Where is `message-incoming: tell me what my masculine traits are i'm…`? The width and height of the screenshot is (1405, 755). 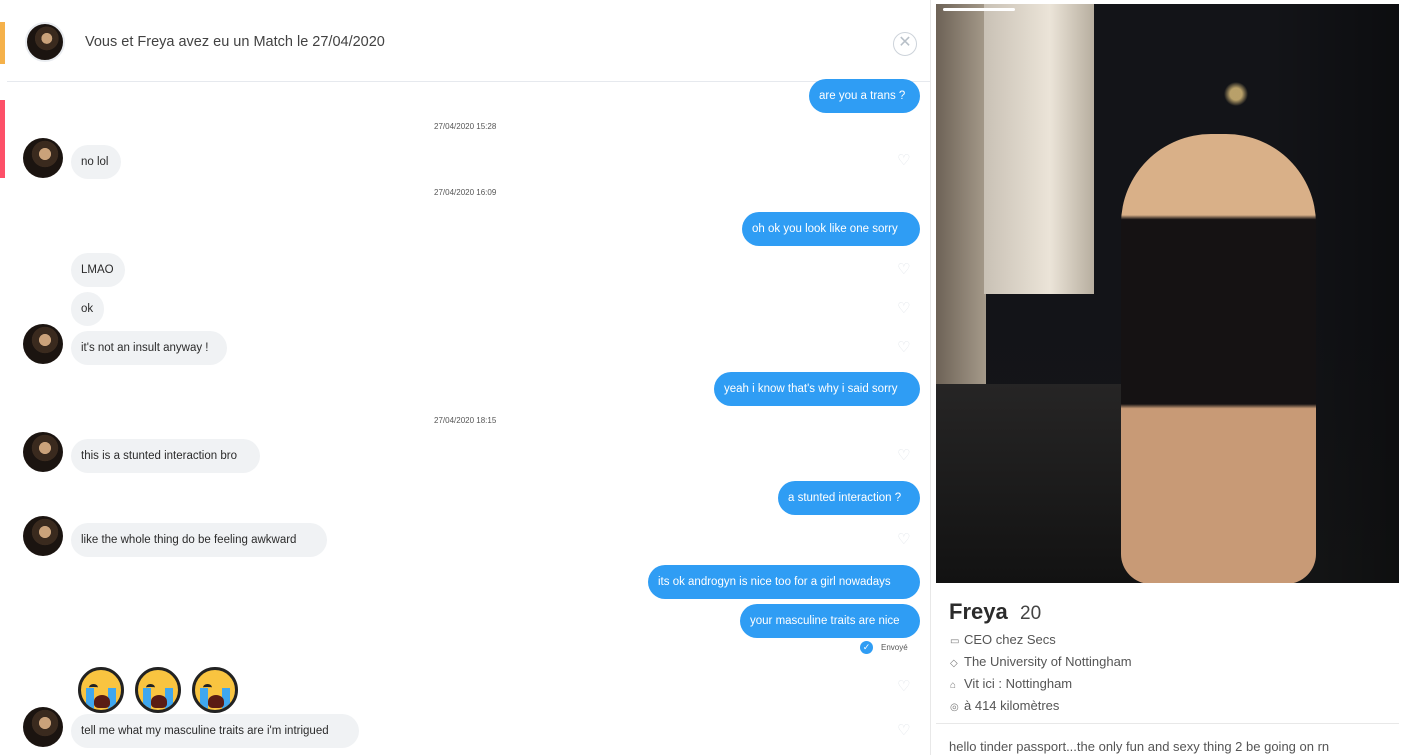 message-incoming: tell me what my masculine traits are i'm… is located at coordinates (215, 731).